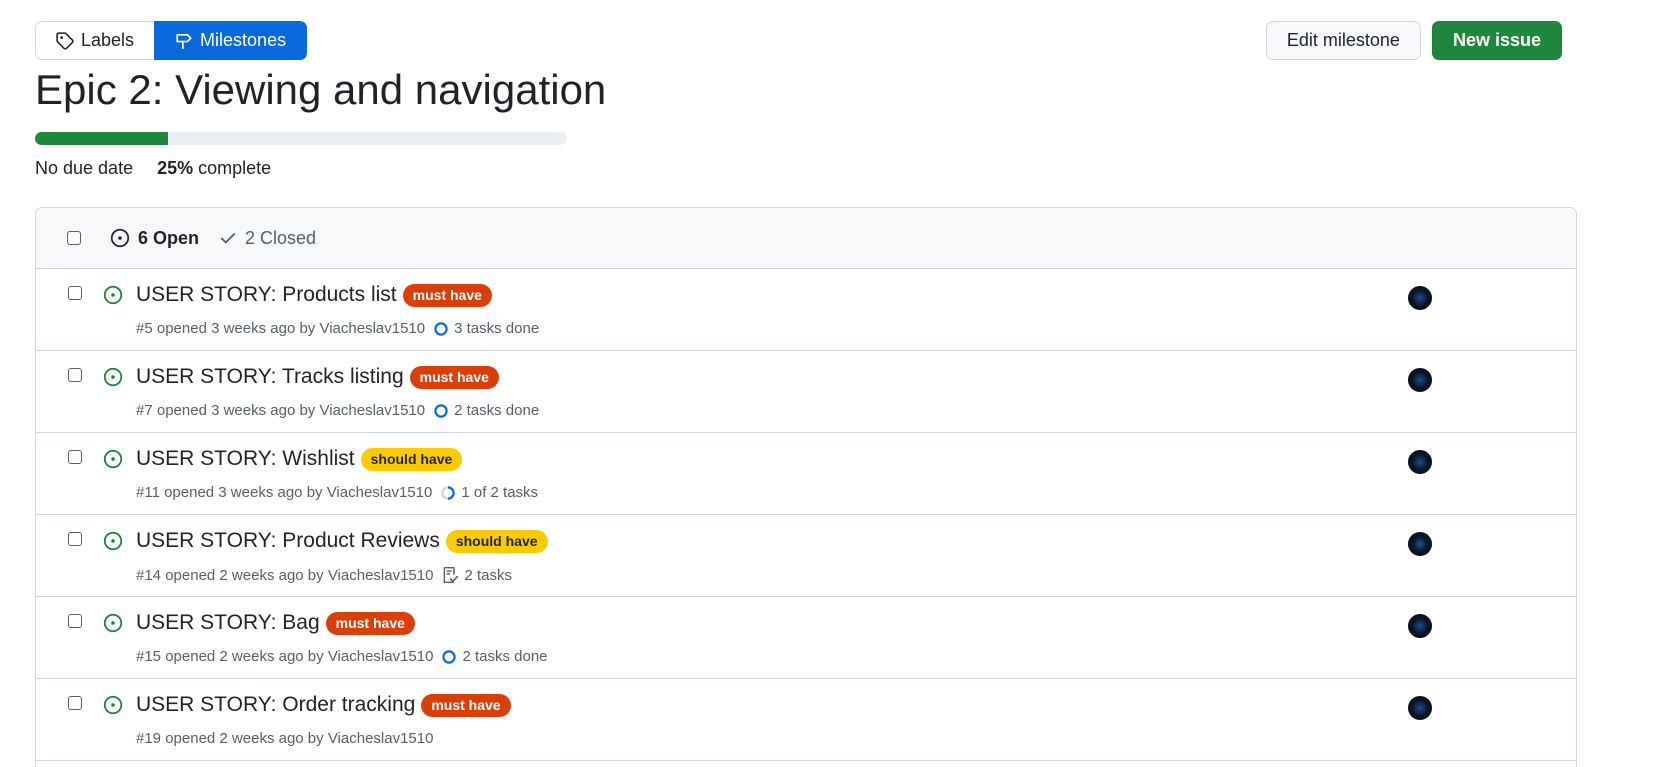  What do you see at coordinates (213, 238) in the screenshot?
I see `issue-state-filter: 6 Open 2 Closed` at bounding box center [213, 238].